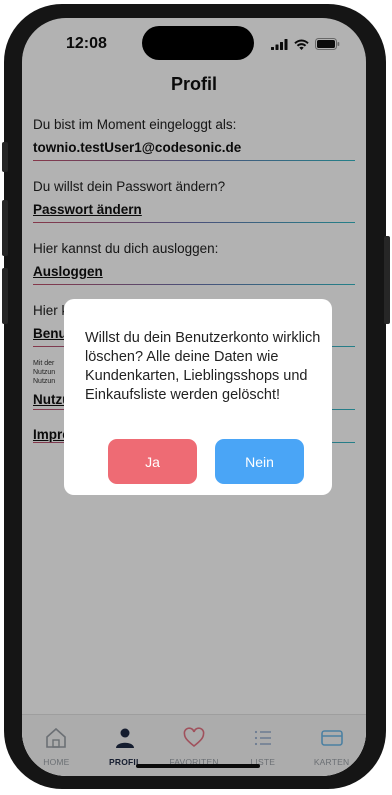 The image size is (392, 795). What do you see at coordinates (5, 296) in the screenshot?
I see `volume-down-button` at bounding box center [5, 296].